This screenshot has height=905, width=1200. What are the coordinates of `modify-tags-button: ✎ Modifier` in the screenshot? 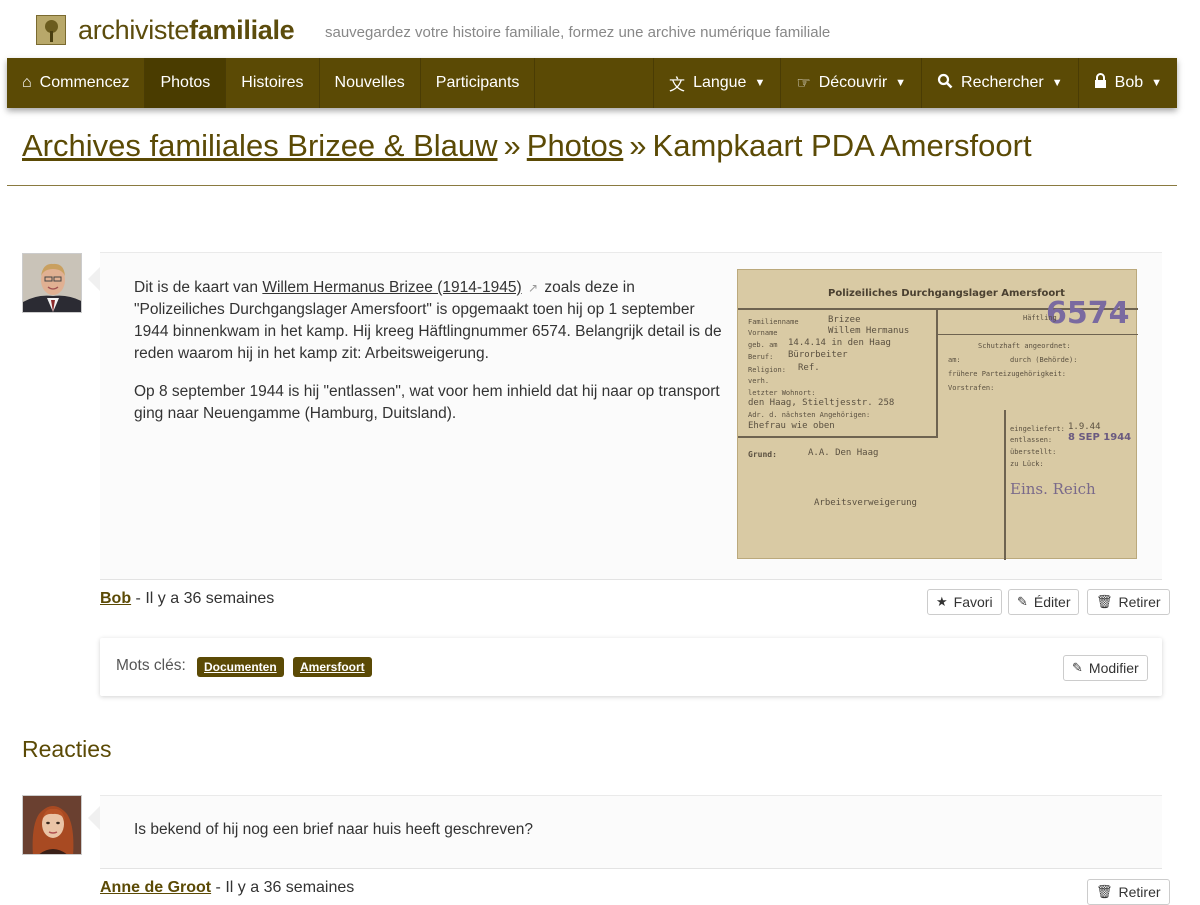 It's located at (1105, 668).